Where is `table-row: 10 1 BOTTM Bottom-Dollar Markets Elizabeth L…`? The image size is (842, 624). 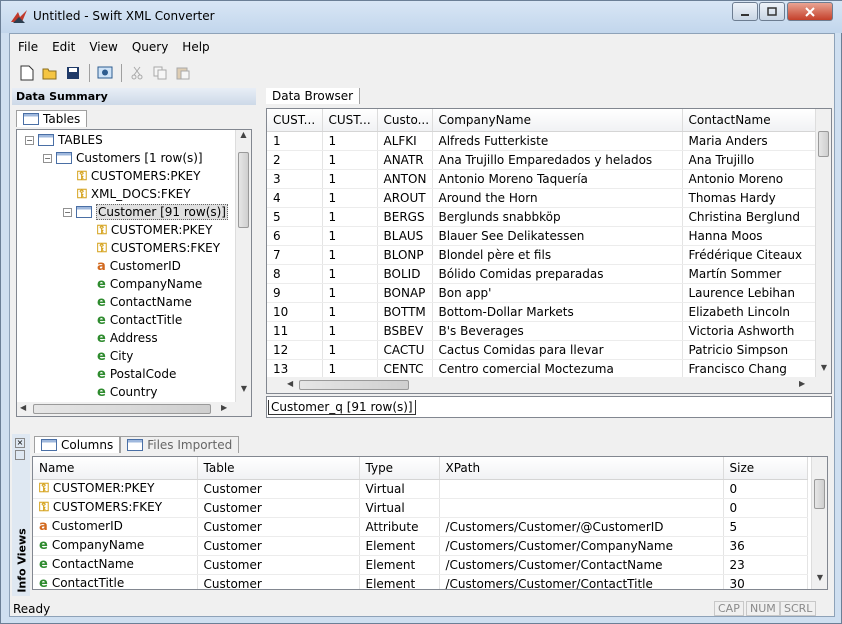 table-row: 10 1 BOTTM Bottom-Dollar Markets Elizabeth L… is located at coordinates (541, 312).